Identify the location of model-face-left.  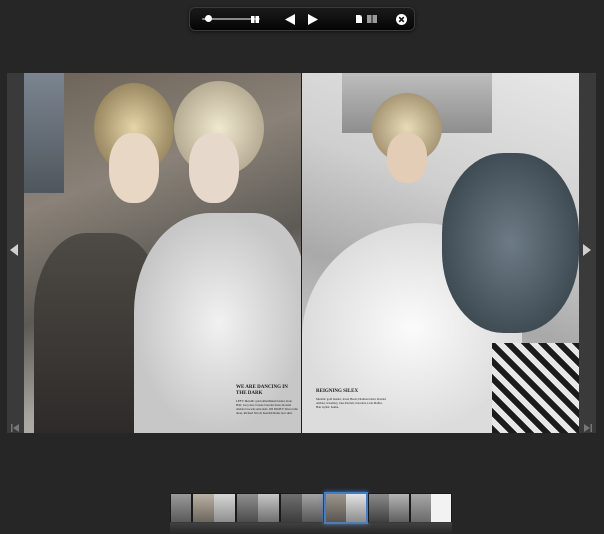
(134, 168).